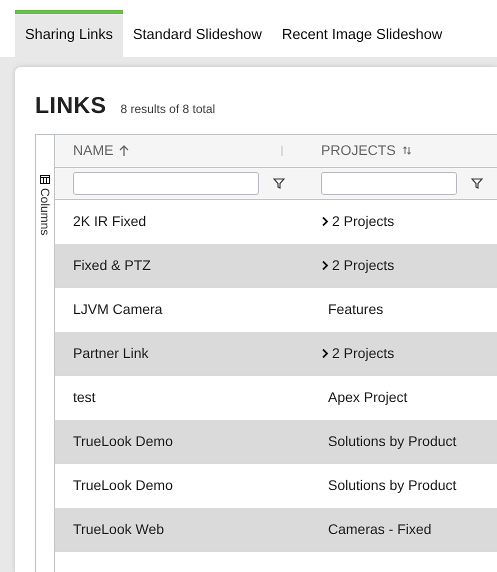  What do you see at coordinates (379, 530) in the screenshot?
I see `table-cell-text: Cameras - Fixed` at bounding box center [379, 530].